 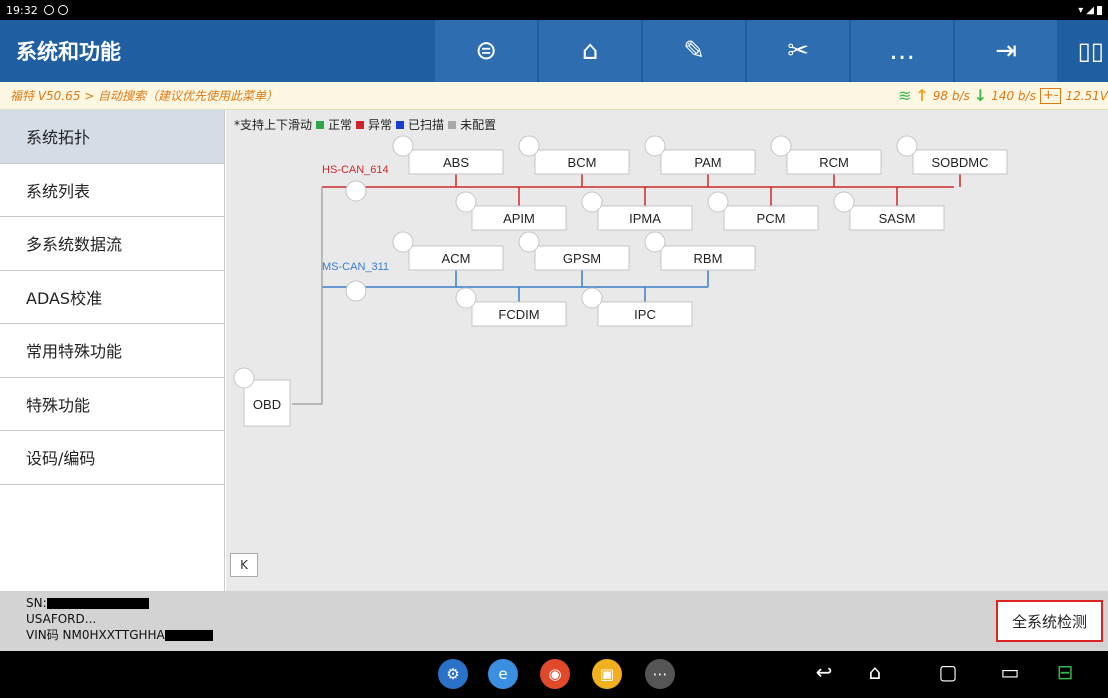 I want to click on sidebar-item: 设码/编码, so click(x=112, y=458).